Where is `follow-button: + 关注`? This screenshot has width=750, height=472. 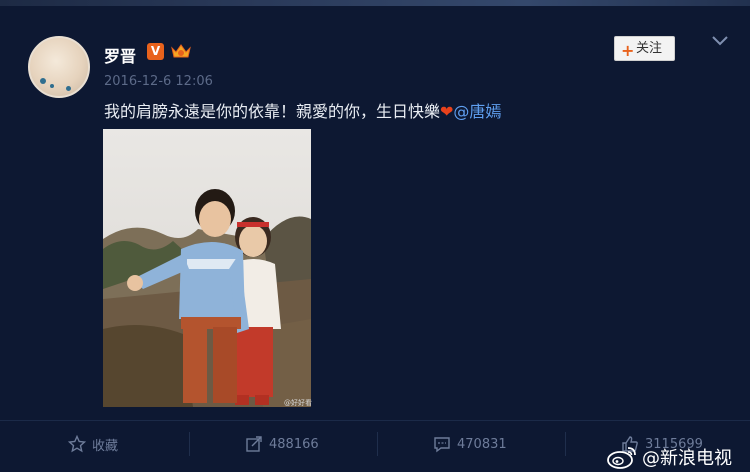
follow-button: + 关注 is located at coordinates (644, 48).